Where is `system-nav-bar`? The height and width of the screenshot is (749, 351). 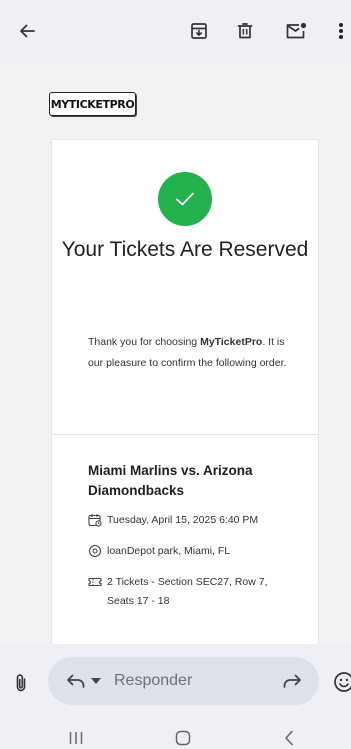
system-nav-bar is located at coordinates (175, 734).